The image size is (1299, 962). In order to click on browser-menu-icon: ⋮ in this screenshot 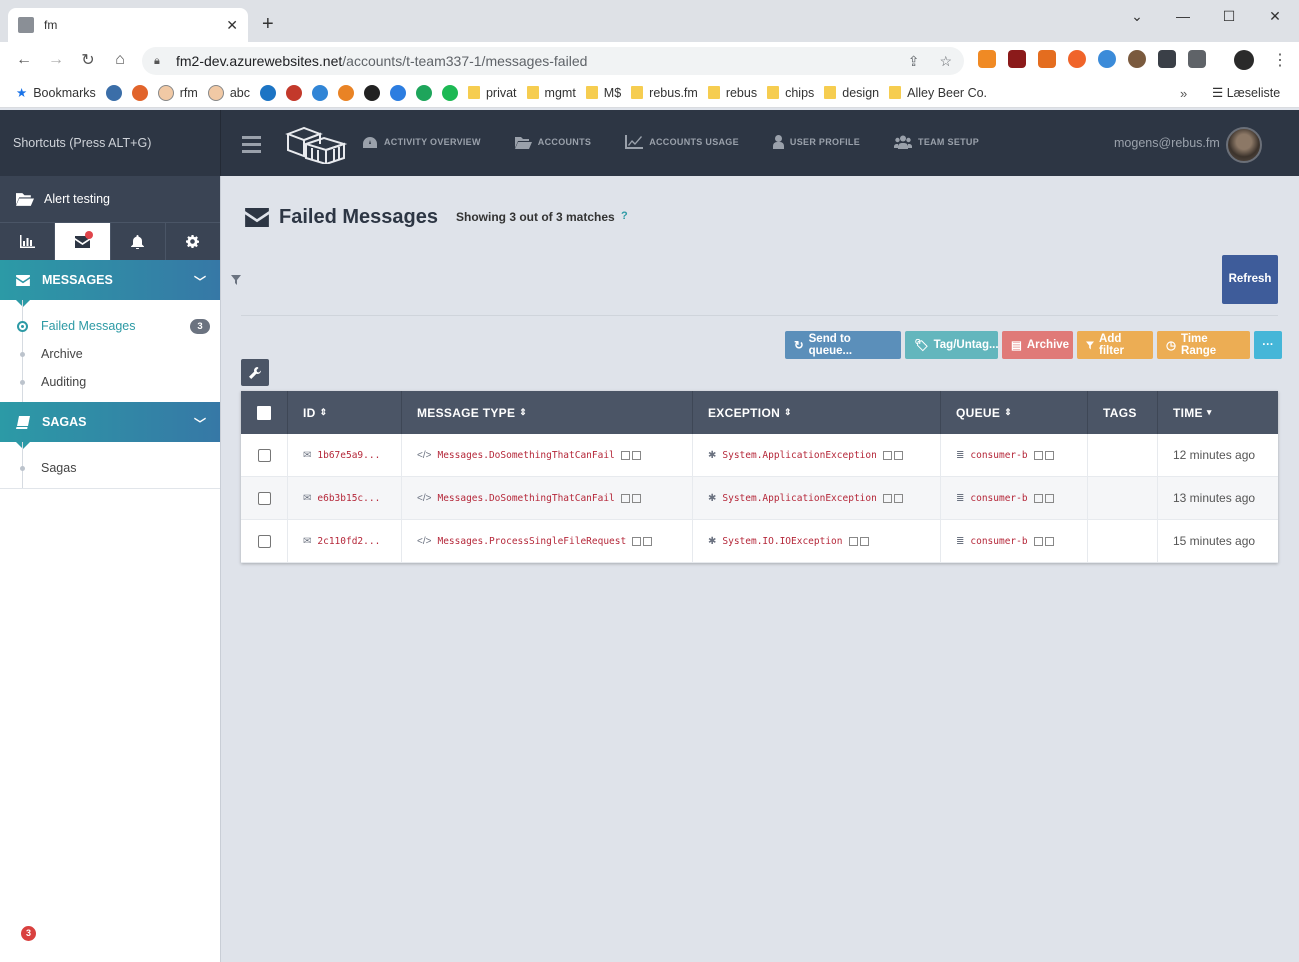, I will do `click(1280, 60)`.